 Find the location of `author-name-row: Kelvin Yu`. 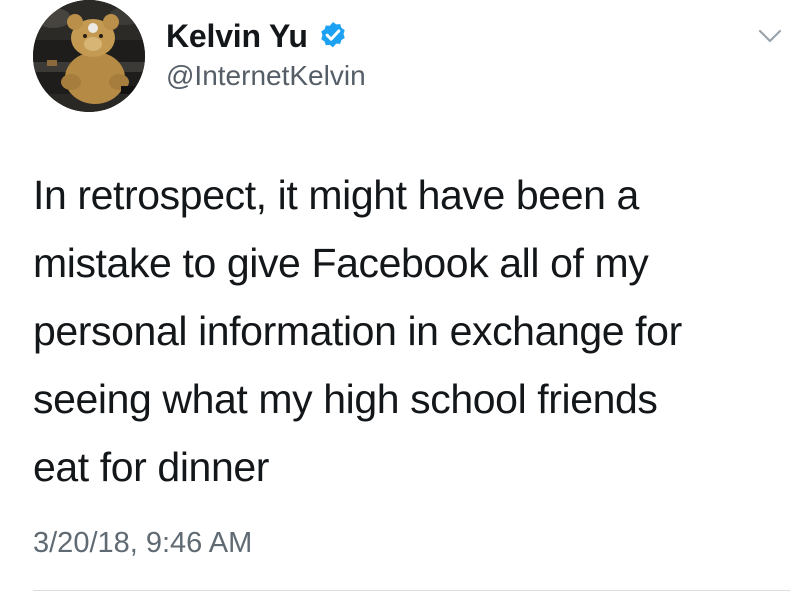

author-name-row: Kelvin Yu is located at coordinates (257, 36).